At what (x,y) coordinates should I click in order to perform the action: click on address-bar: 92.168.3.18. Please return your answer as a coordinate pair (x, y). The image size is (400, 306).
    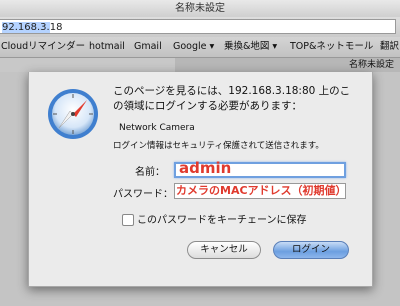
    Looking at the image, I should click on (200, 27).